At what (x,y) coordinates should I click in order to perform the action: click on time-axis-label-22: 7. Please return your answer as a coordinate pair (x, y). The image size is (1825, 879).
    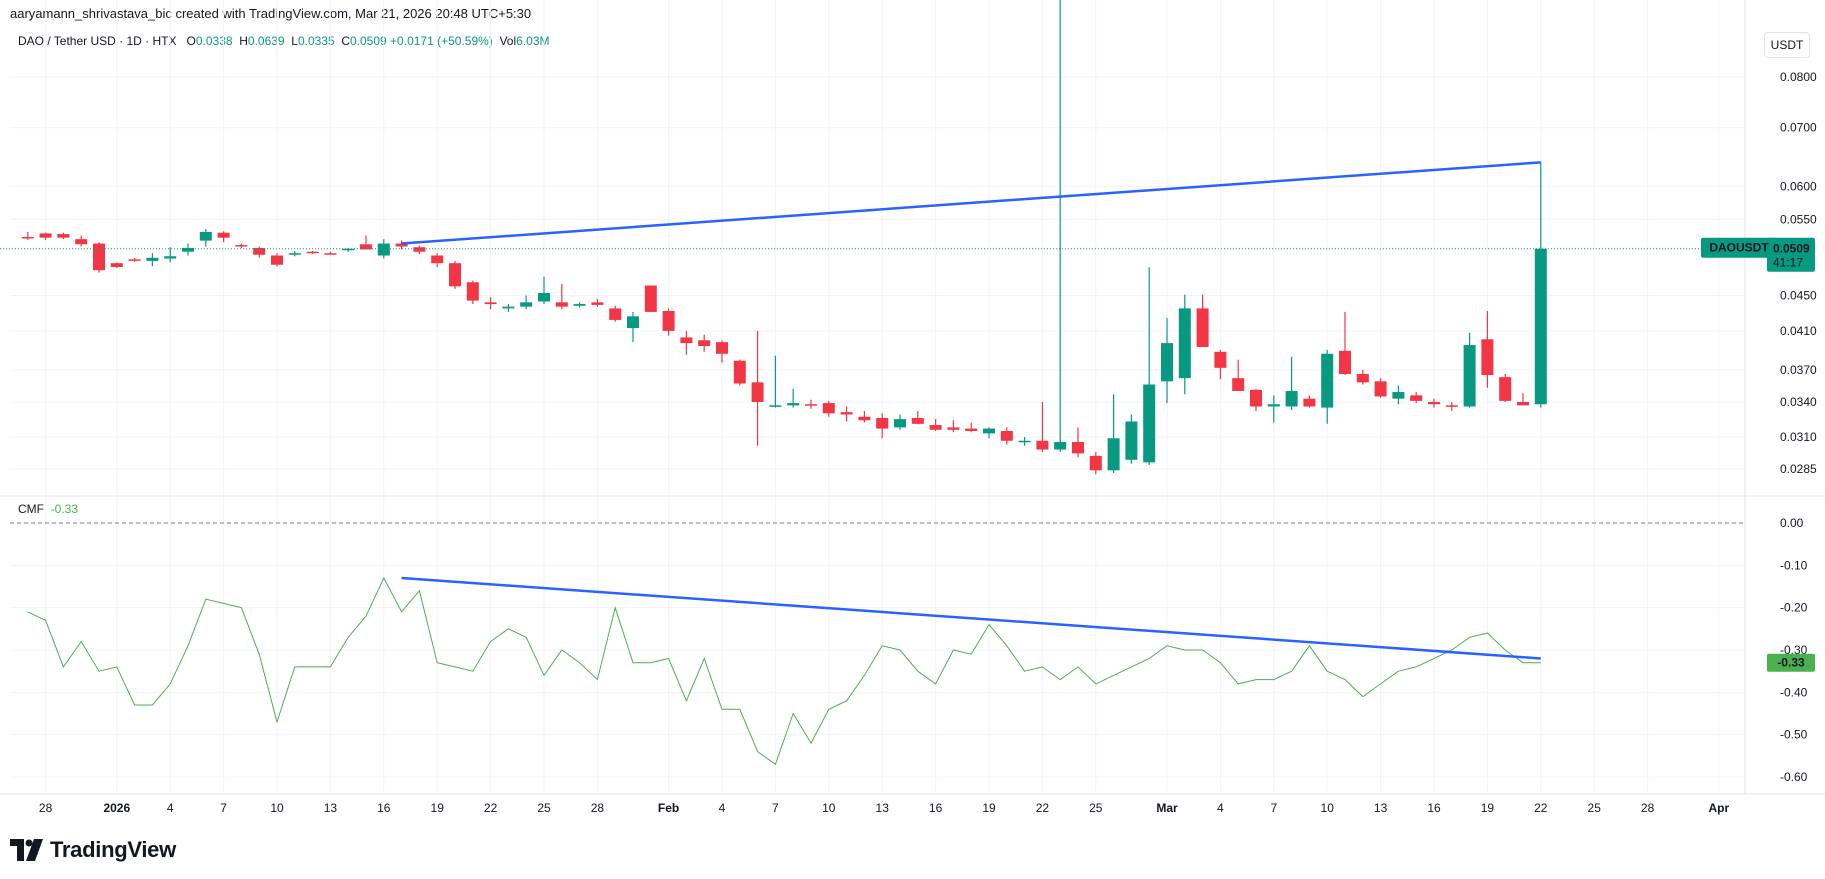
    Looking at the image, I should click on (1273, 808).